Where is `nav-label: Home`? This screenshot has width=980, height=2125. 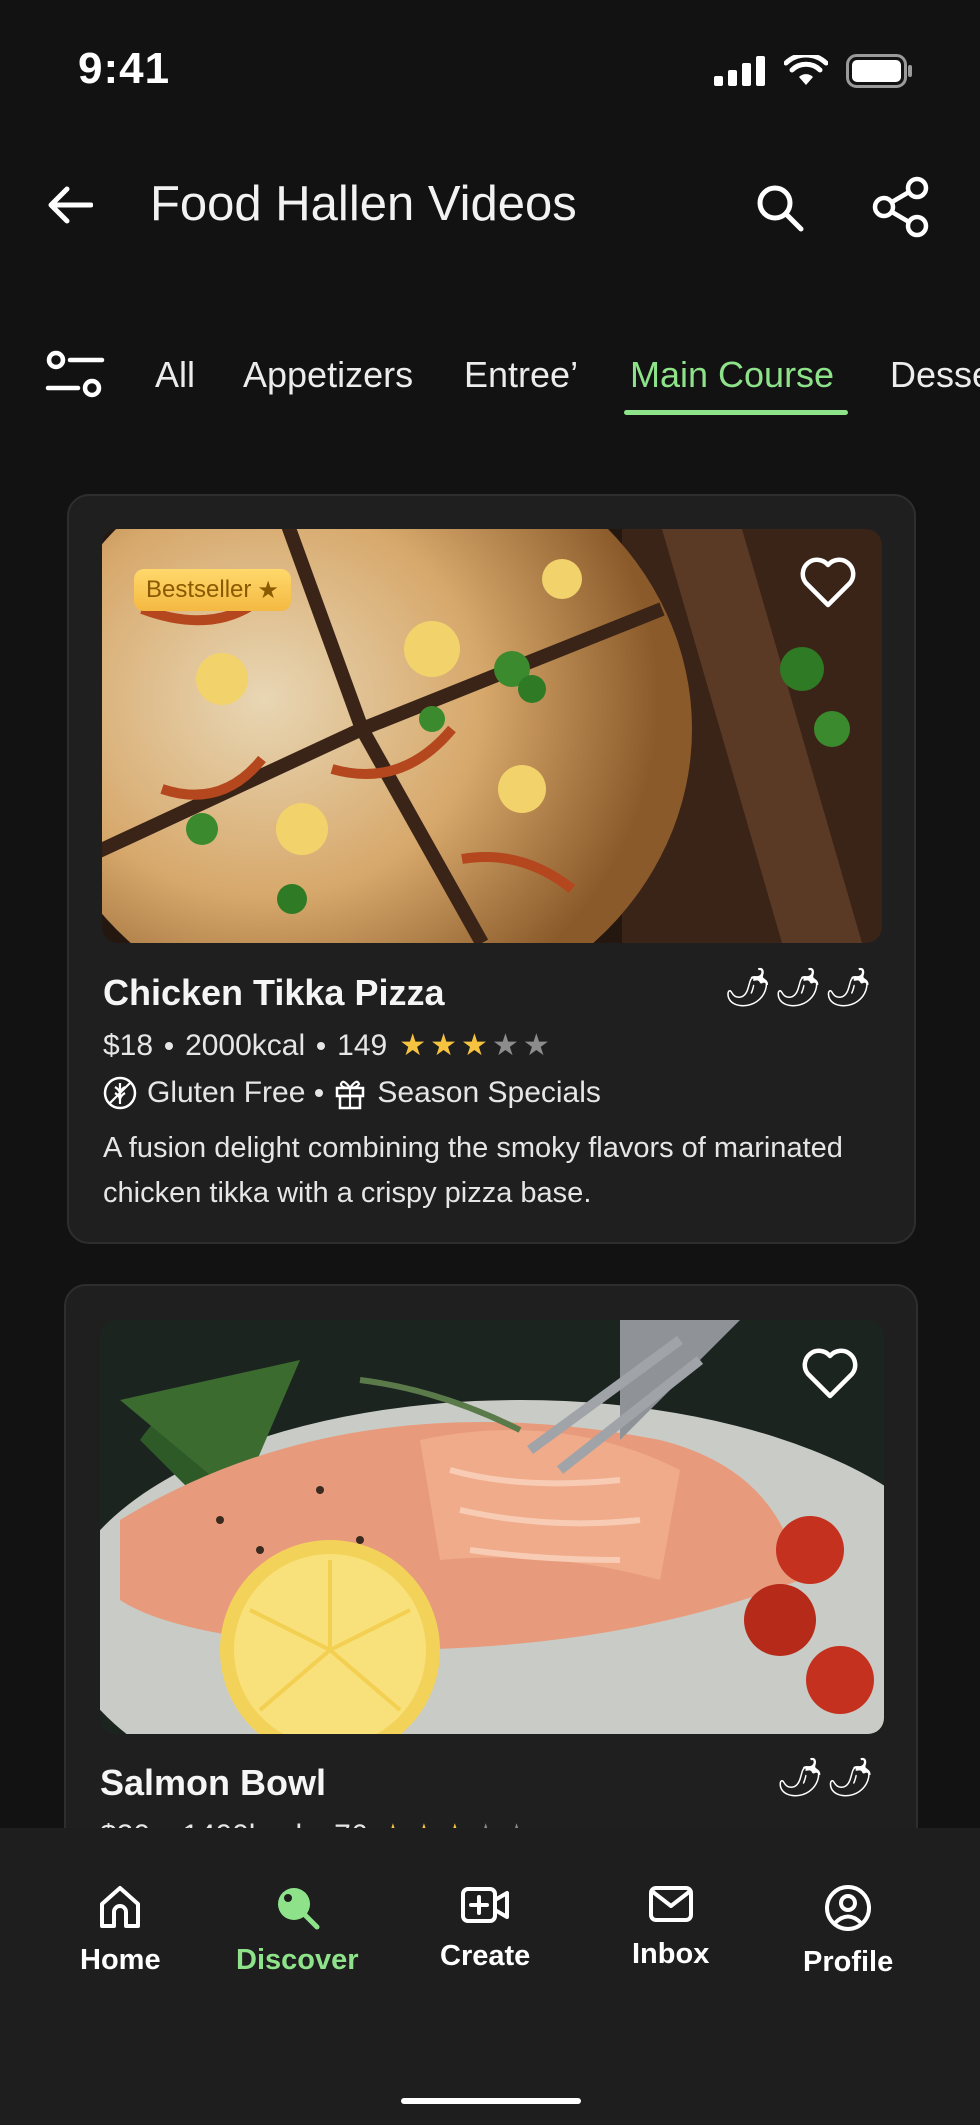 nav-label: Home is located at coordinates (120, 1960).